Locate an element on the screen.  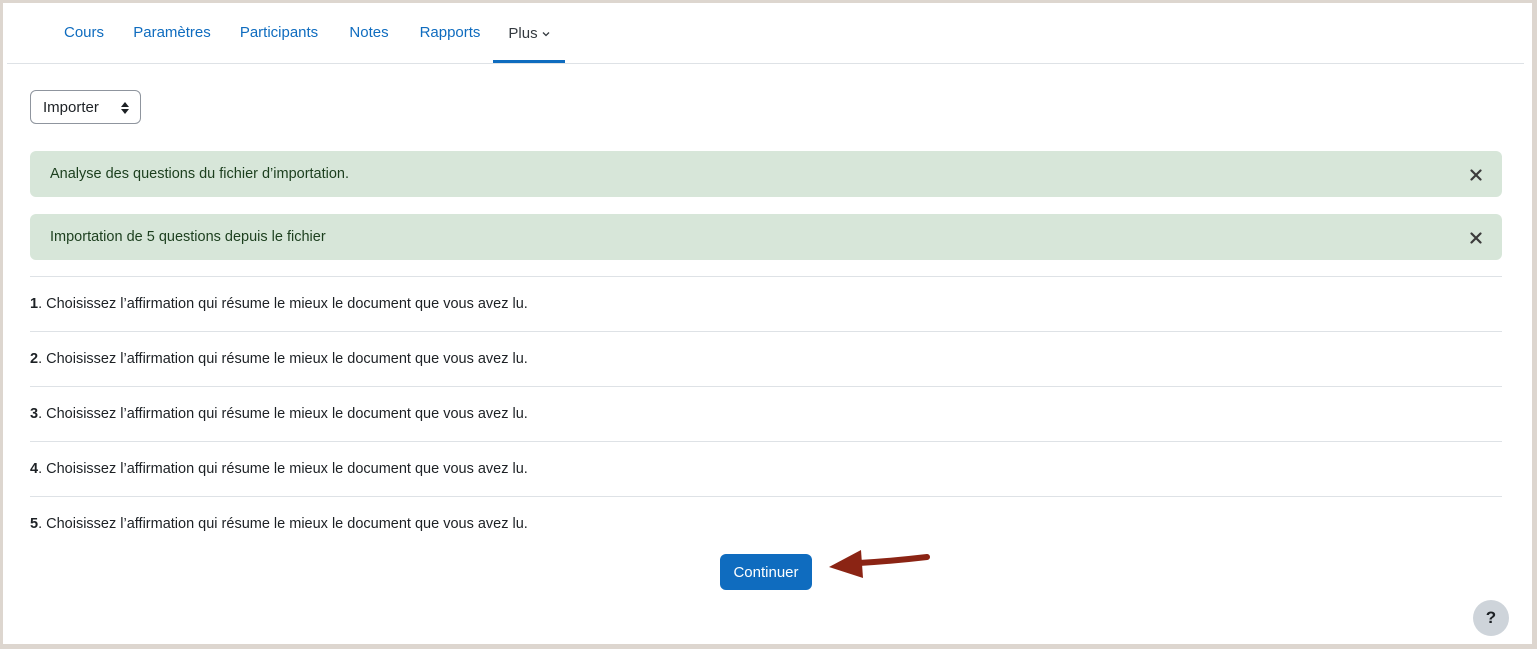
question-number: 5 is located at coordinates (34, 524).